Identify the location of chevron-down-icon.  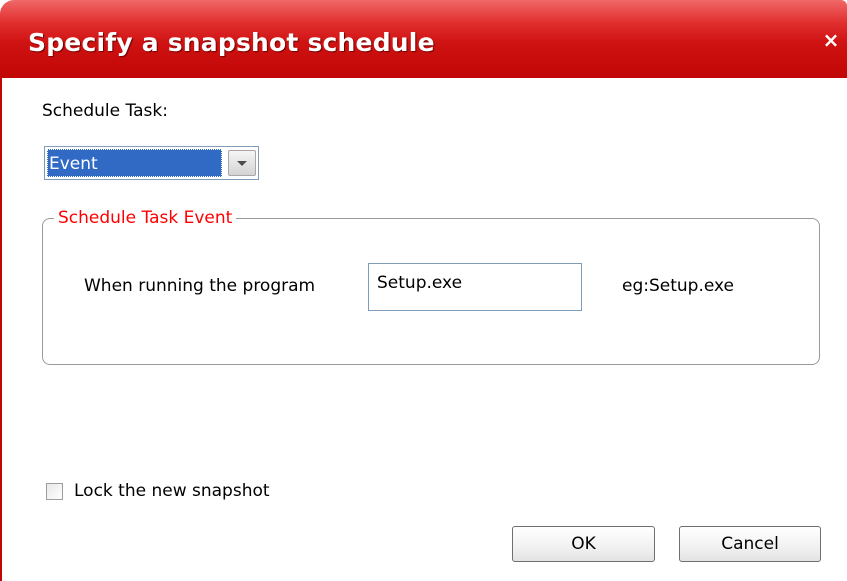
(242, 163).